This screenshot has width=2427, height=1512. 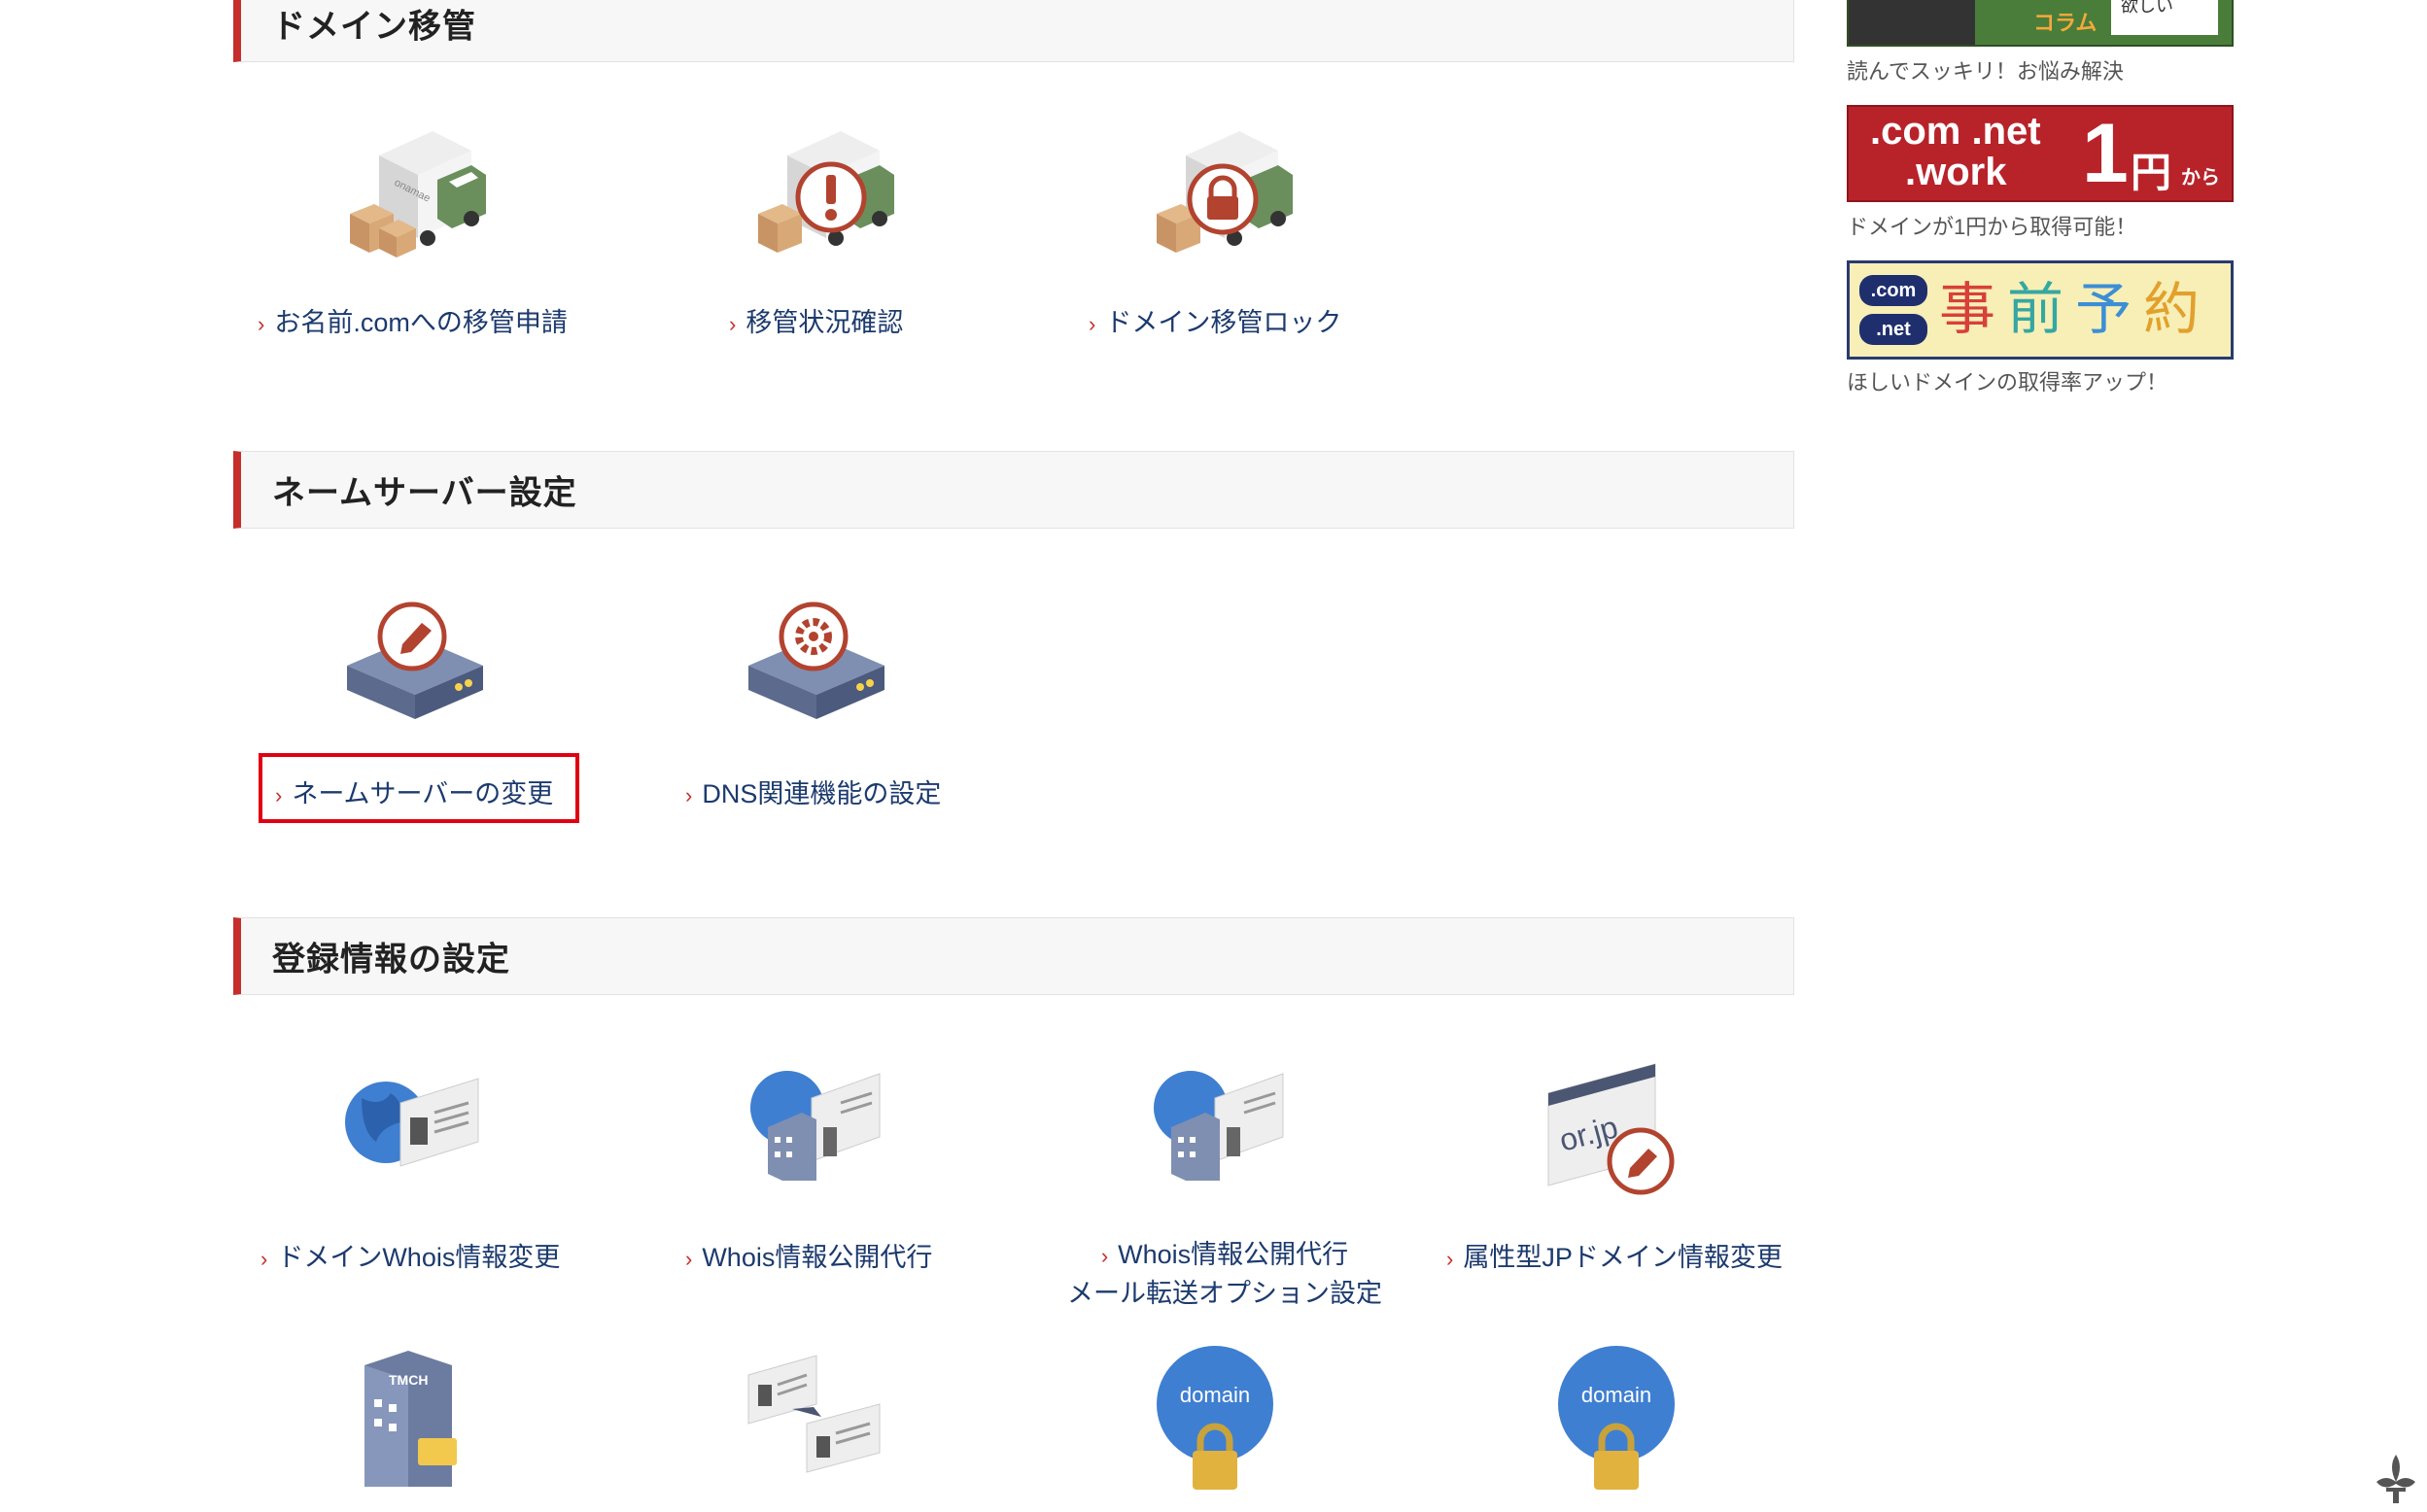 I want to click on whois-change-item: › ドメインWhois情報変更, so click(x=454, y=1166).